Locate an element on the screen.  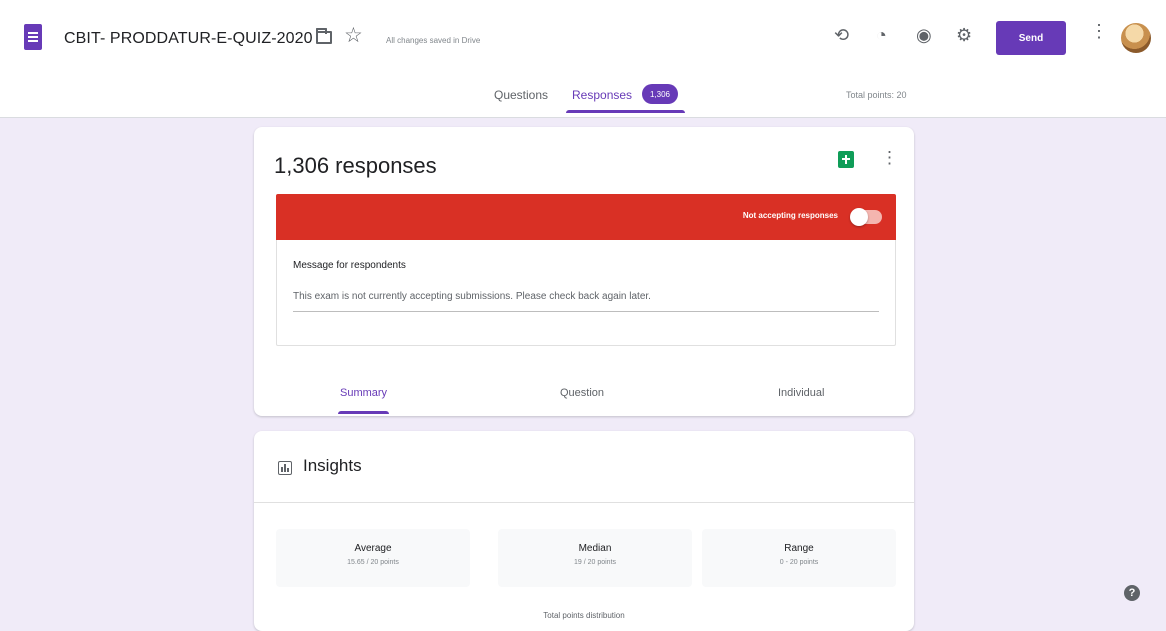
responses-title: 1,306 responses is located at coordinates (355, 165).